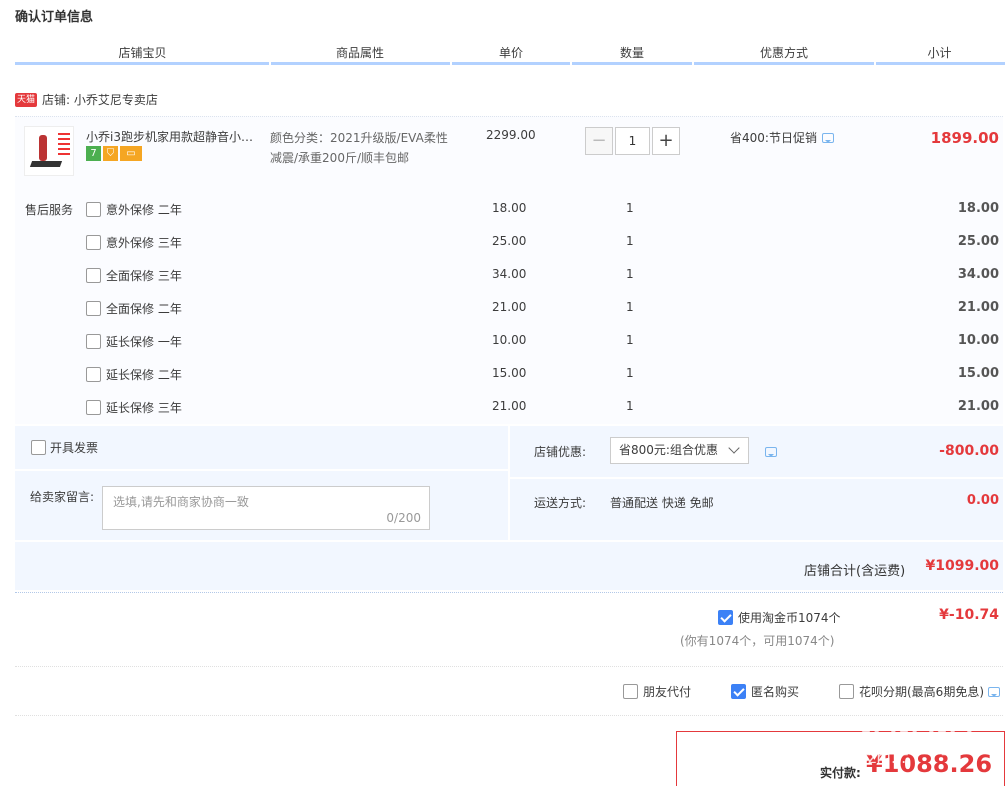  I want to click on service-price: 18.00, so click(509, 208).